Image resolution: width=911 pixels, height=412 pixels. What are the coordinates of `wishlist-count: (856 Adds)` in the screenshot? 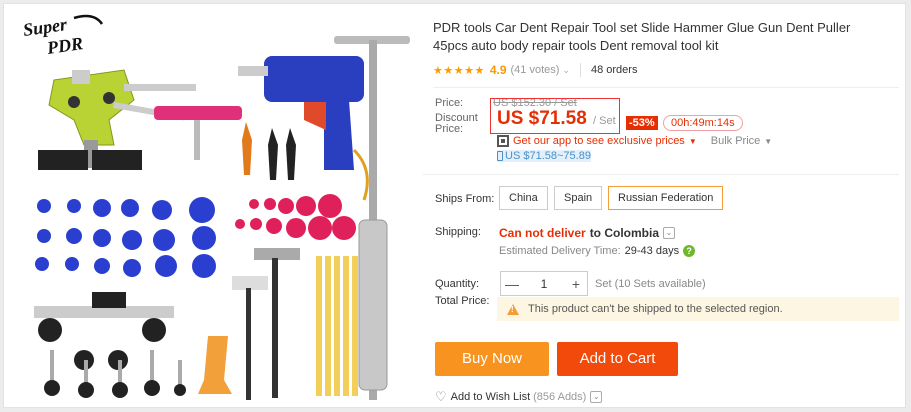 It's located at (560, 397).